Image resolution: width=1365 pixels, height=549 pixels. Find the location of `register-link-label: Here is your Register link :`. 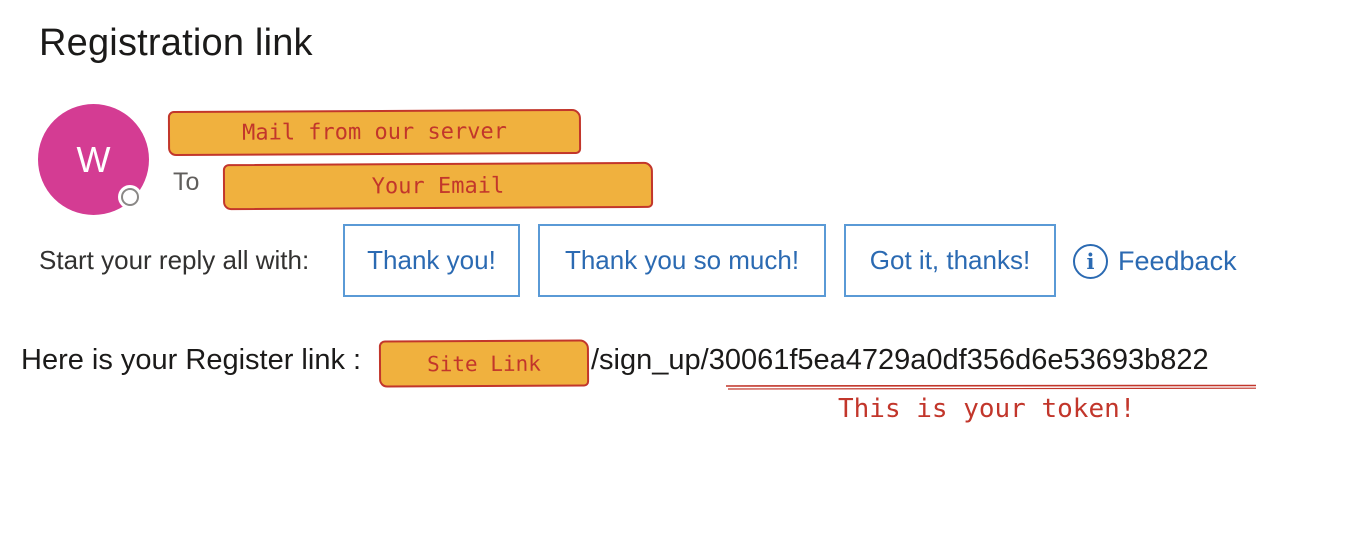

register-link-label: Here is your Register link : is located at coordinates (191, 360).